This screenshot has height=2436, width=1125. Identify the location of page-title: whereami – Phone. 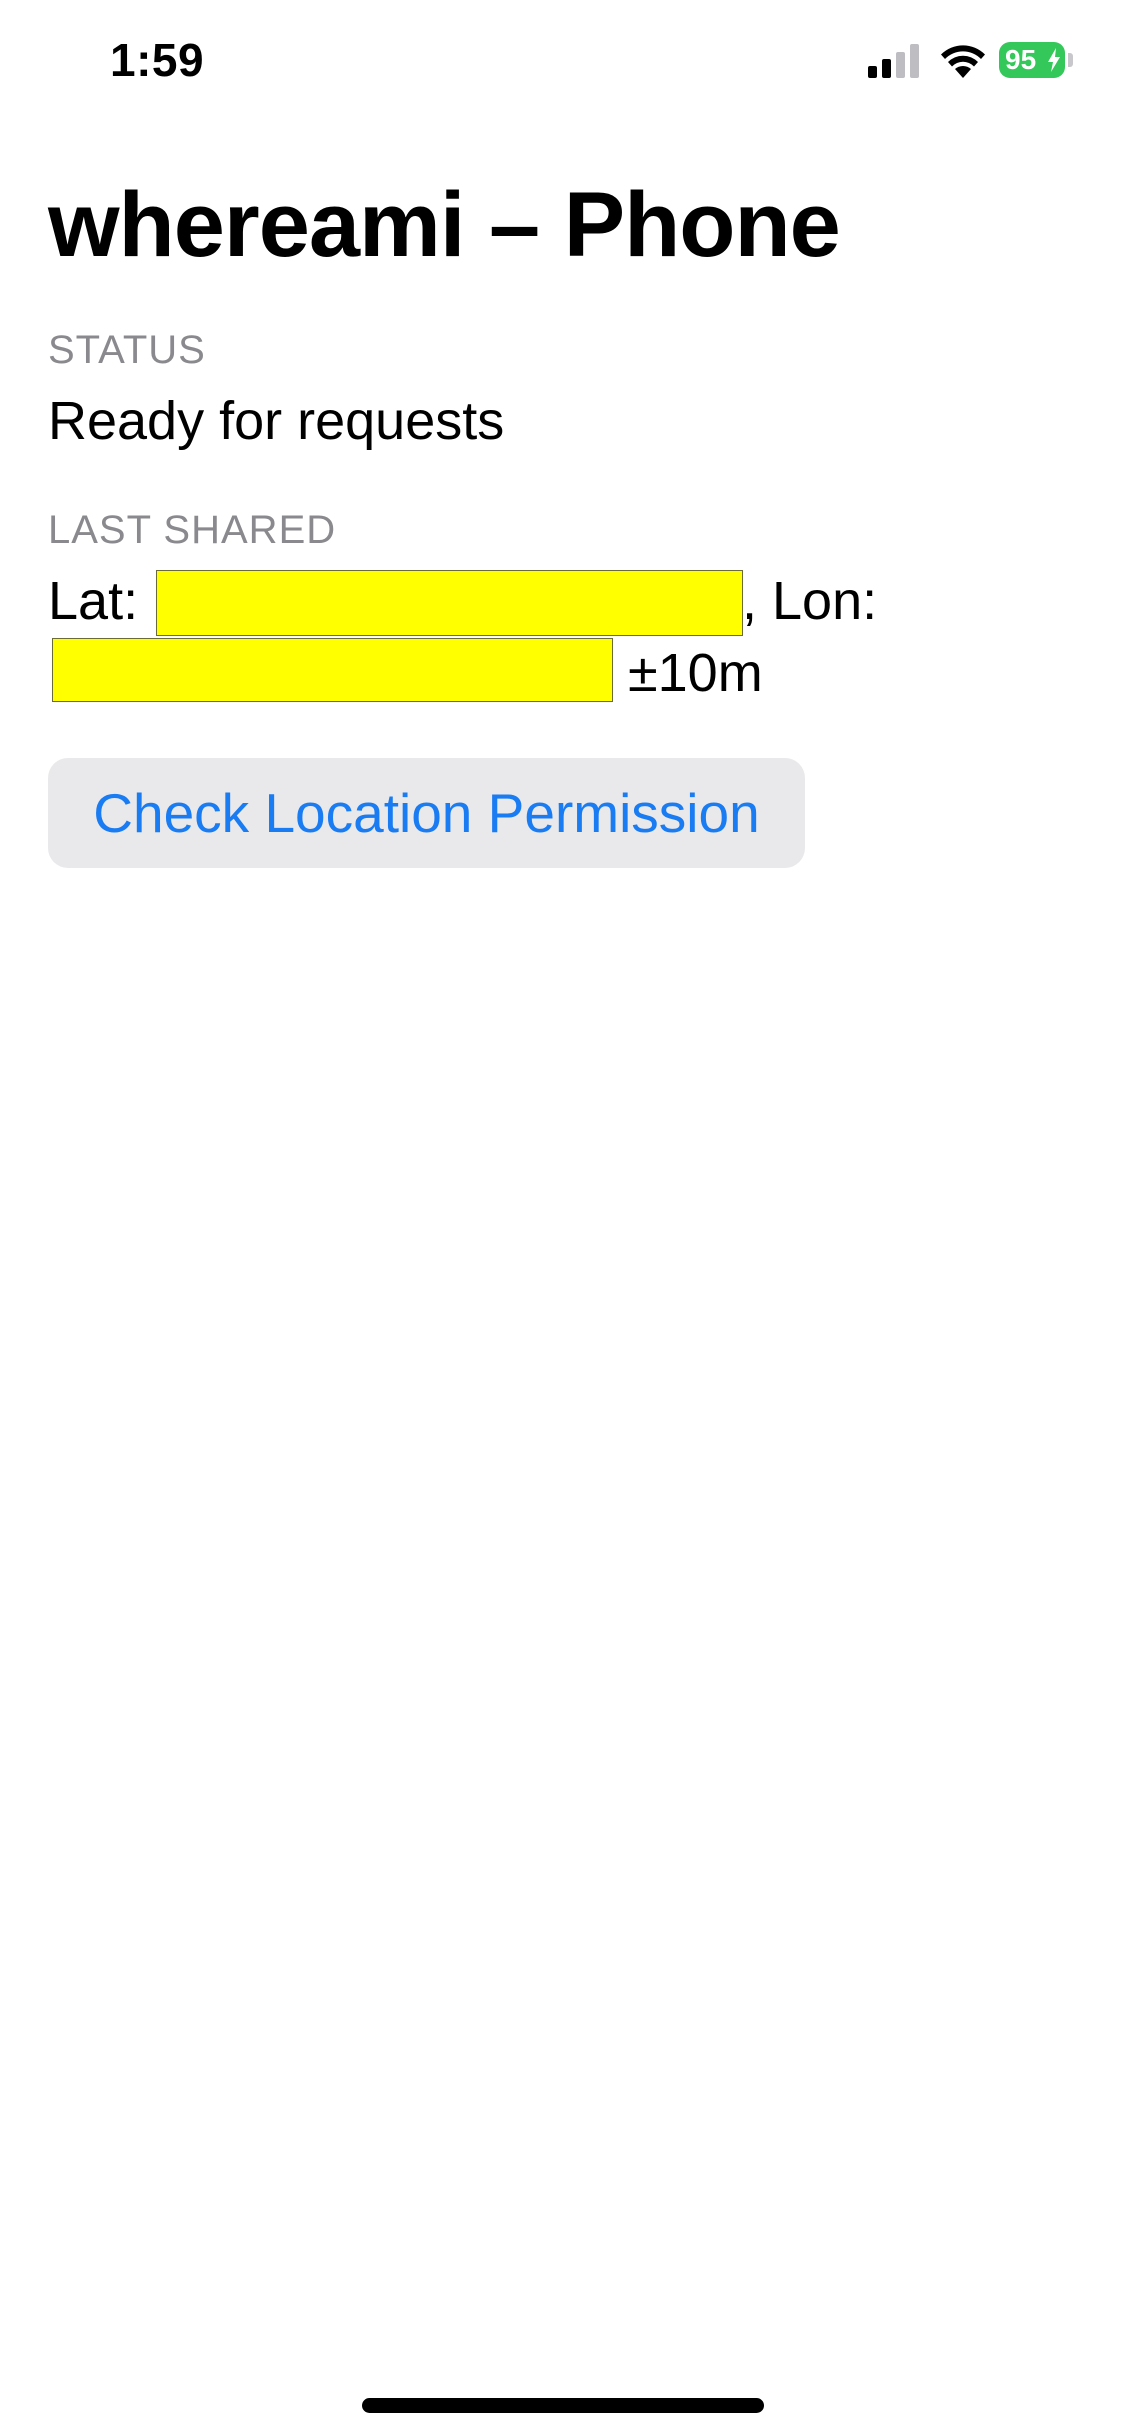
(444, 225).